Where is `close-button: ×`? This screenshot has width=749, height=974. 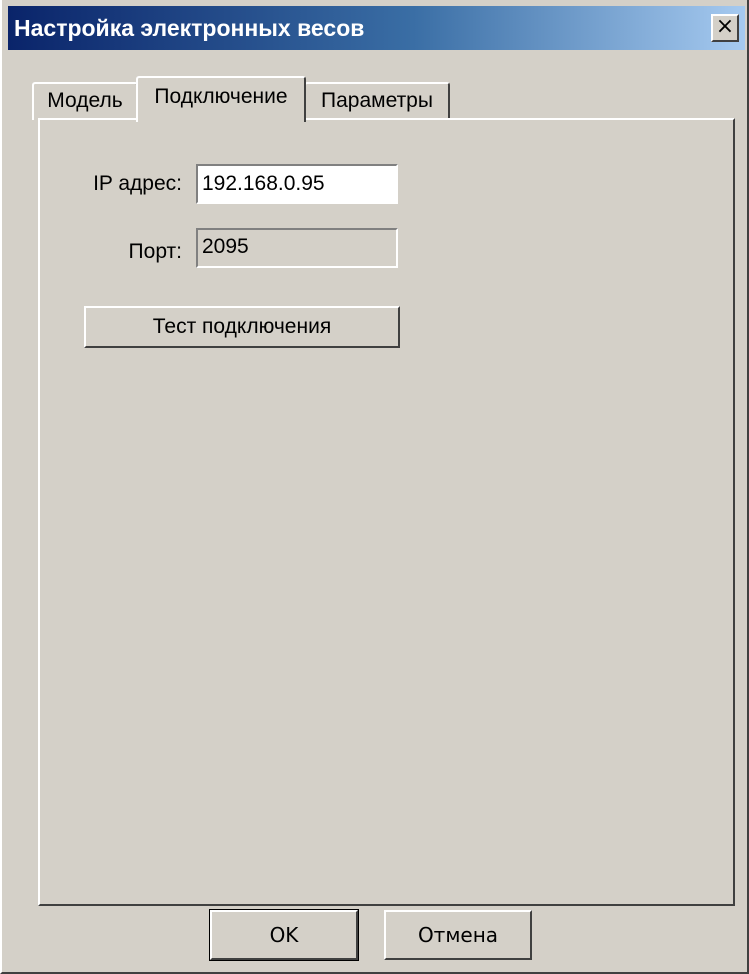 close-button: × is located at coordinates (725, 28).